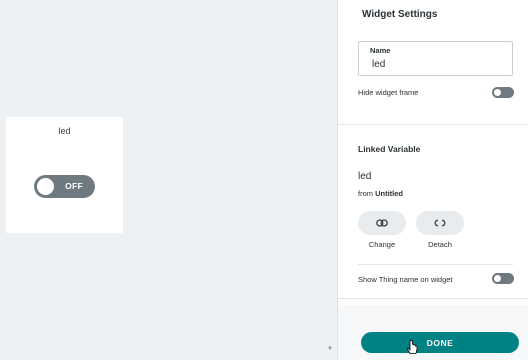 Image resolution: width=528 pixels, height=360 pixels. I want to click on widget-title: led, so click(64, 131).